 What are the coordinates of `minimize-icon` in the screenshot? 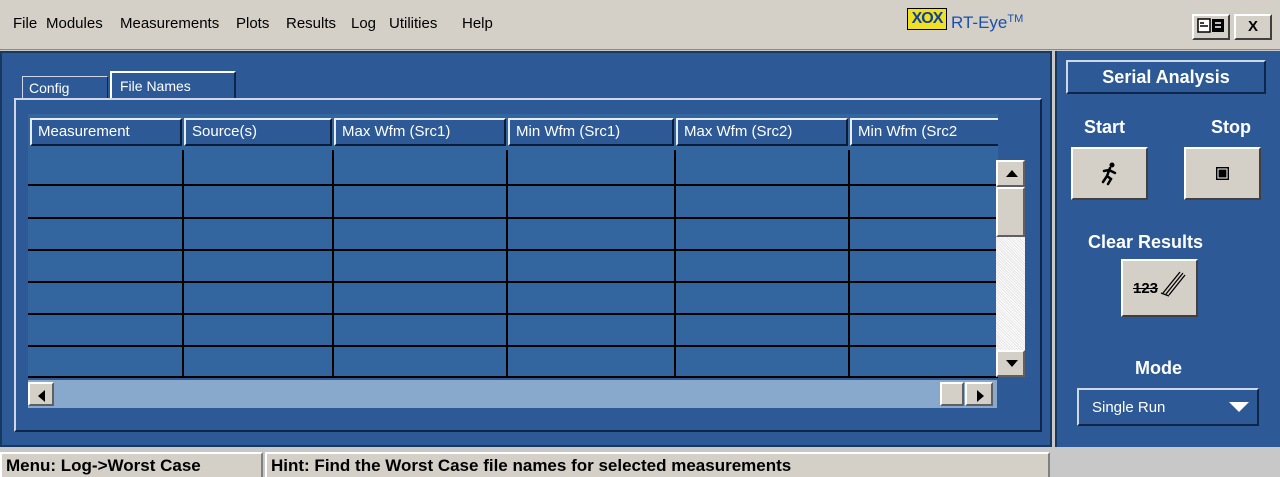 It's located at (1210, 25).